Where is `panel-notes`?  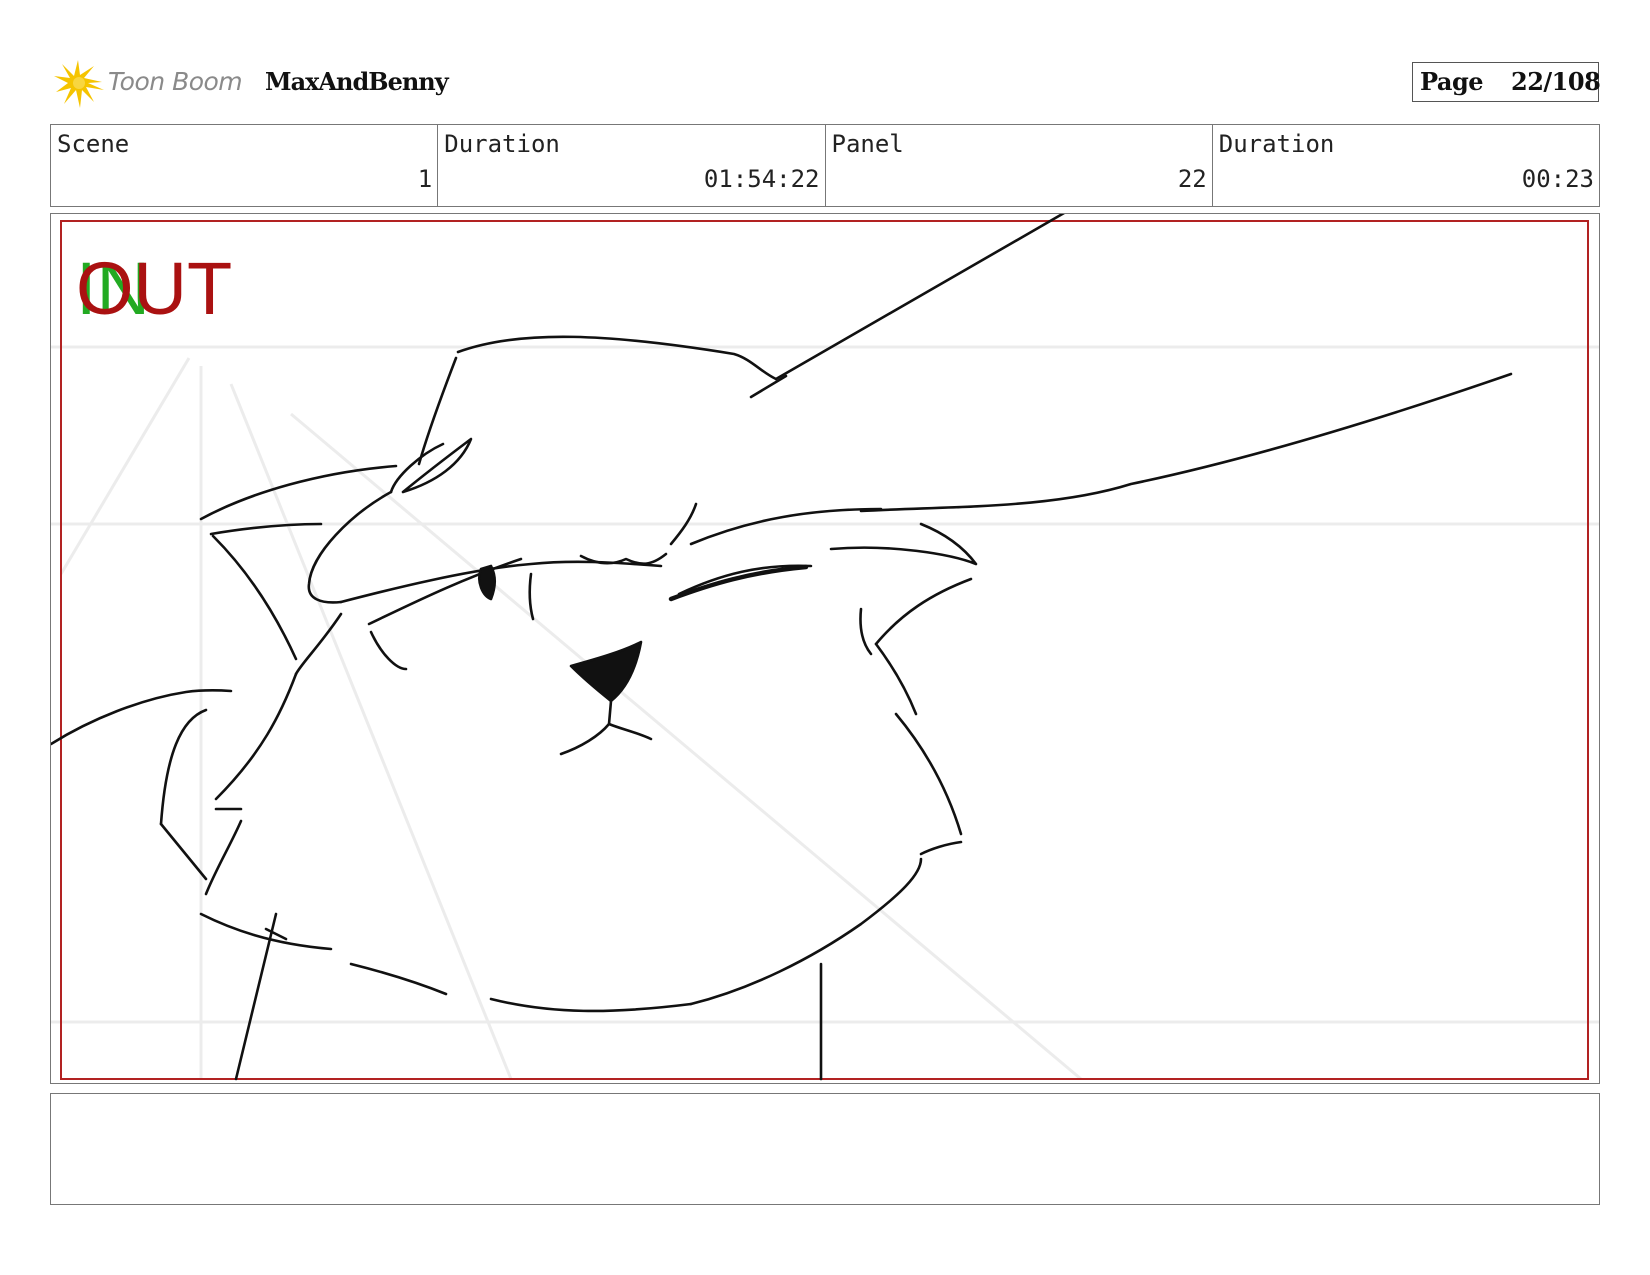
panel-notes is located at coordinates (825, 1149).